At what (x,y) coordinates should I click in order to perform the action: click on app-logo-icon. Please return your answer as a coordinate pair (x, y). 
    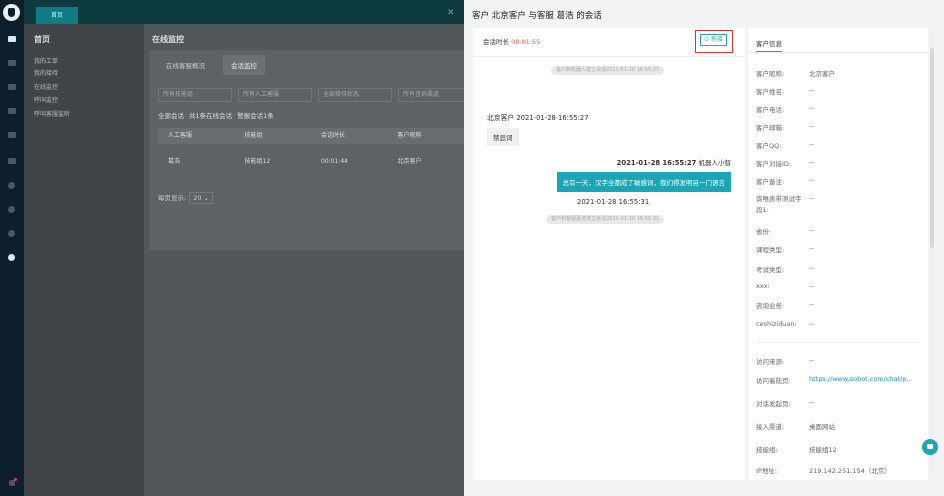
    Looking at the image, I should click on (11, 12).